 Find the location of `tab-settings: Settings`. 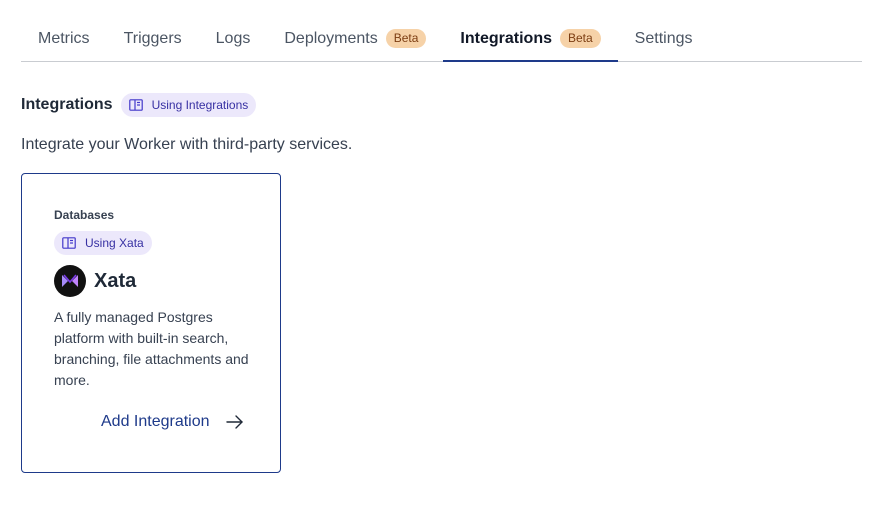

tab-settings: Settings is located at coordinates (664, 38).